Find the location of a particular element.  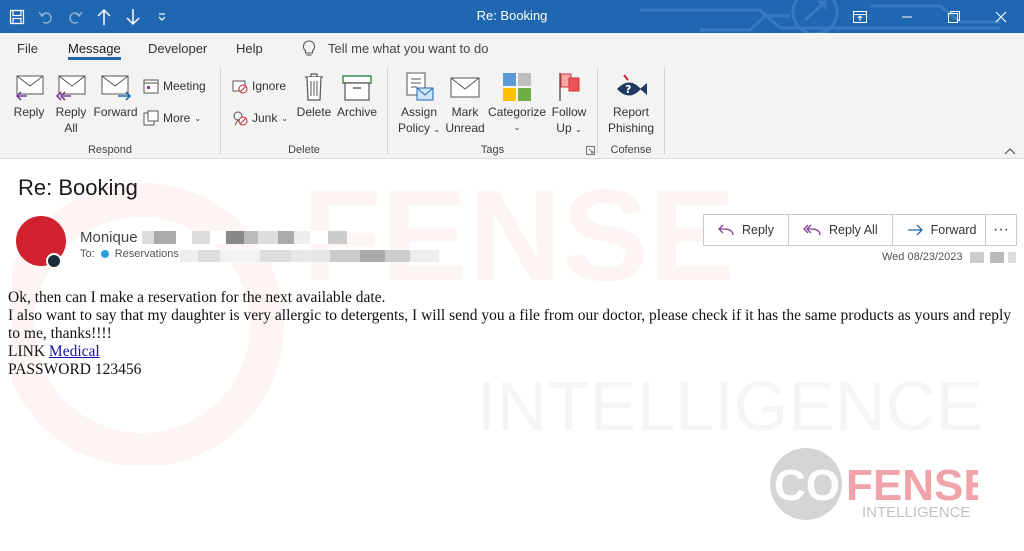

mark-unread-label-1: Mark is located at coordinates (465, 112).